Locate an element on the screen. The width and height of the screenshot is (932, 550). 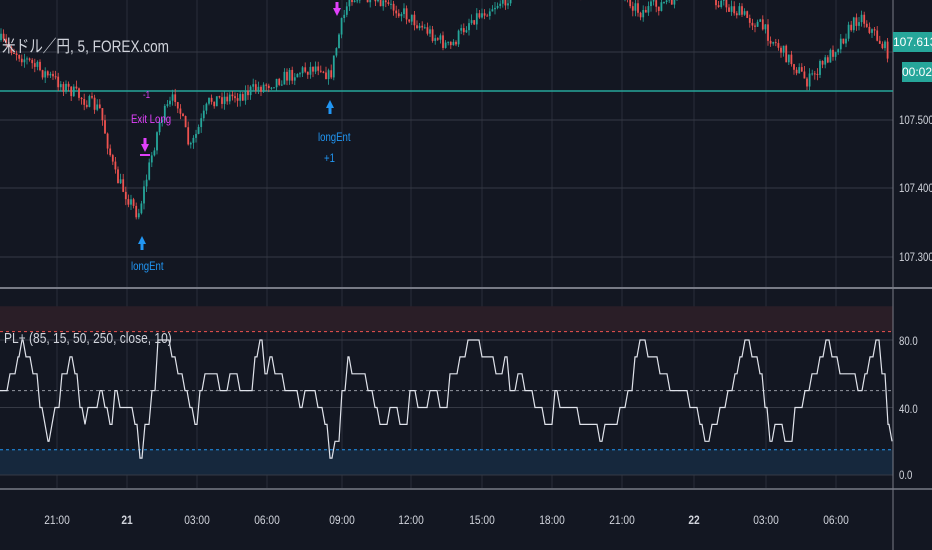
bar-countdown-tag: 00:02 is located at coordinates (917, 72).